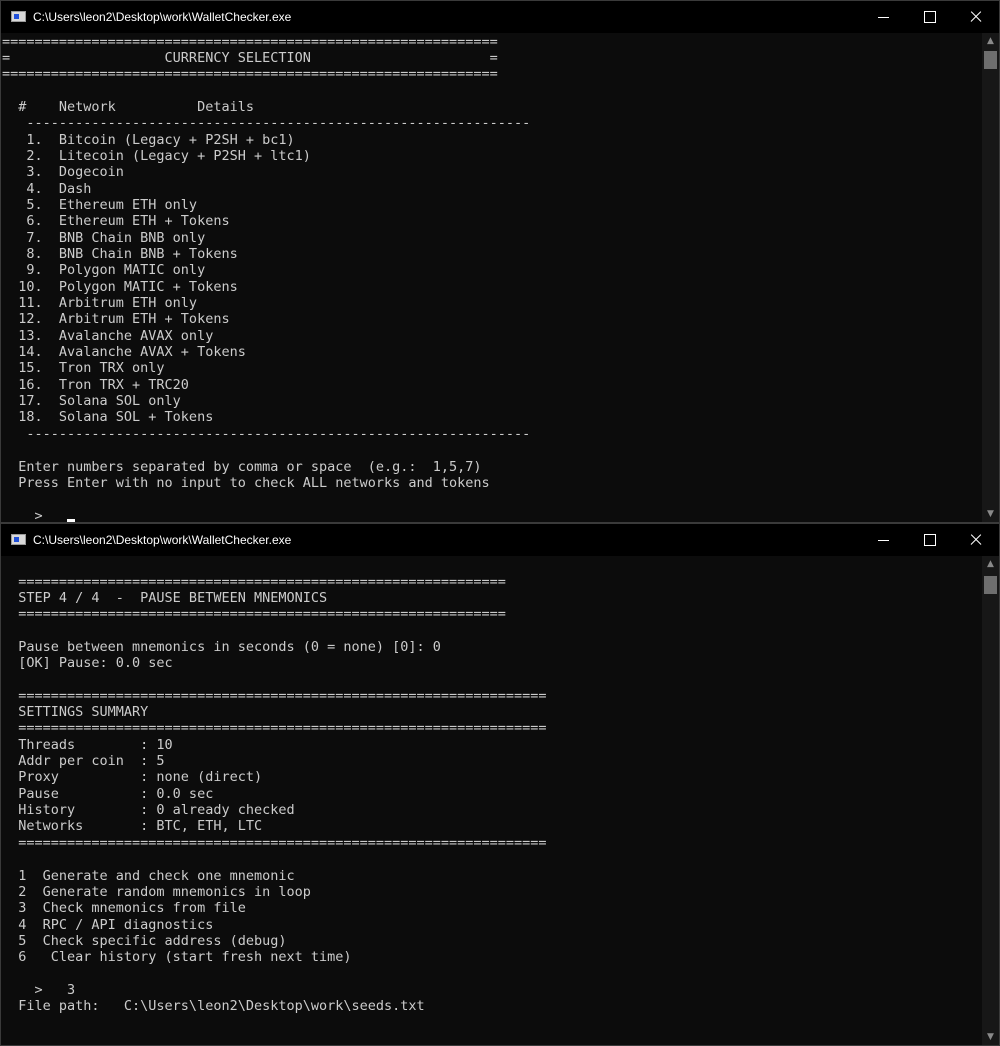 The image size is (1000, 1046). I want to click on console-line: 13. Avalanche AVAX only, so click(108, 336).